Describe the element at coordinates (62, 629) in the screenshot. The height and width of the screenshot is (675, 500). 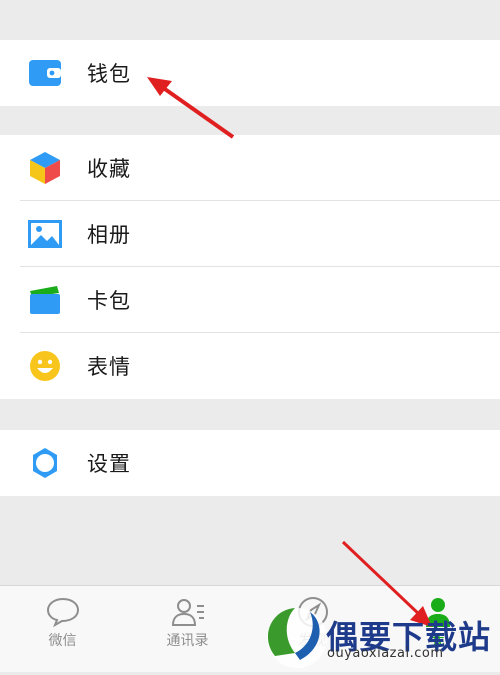
I see `tab-chats: 微信` at that location.